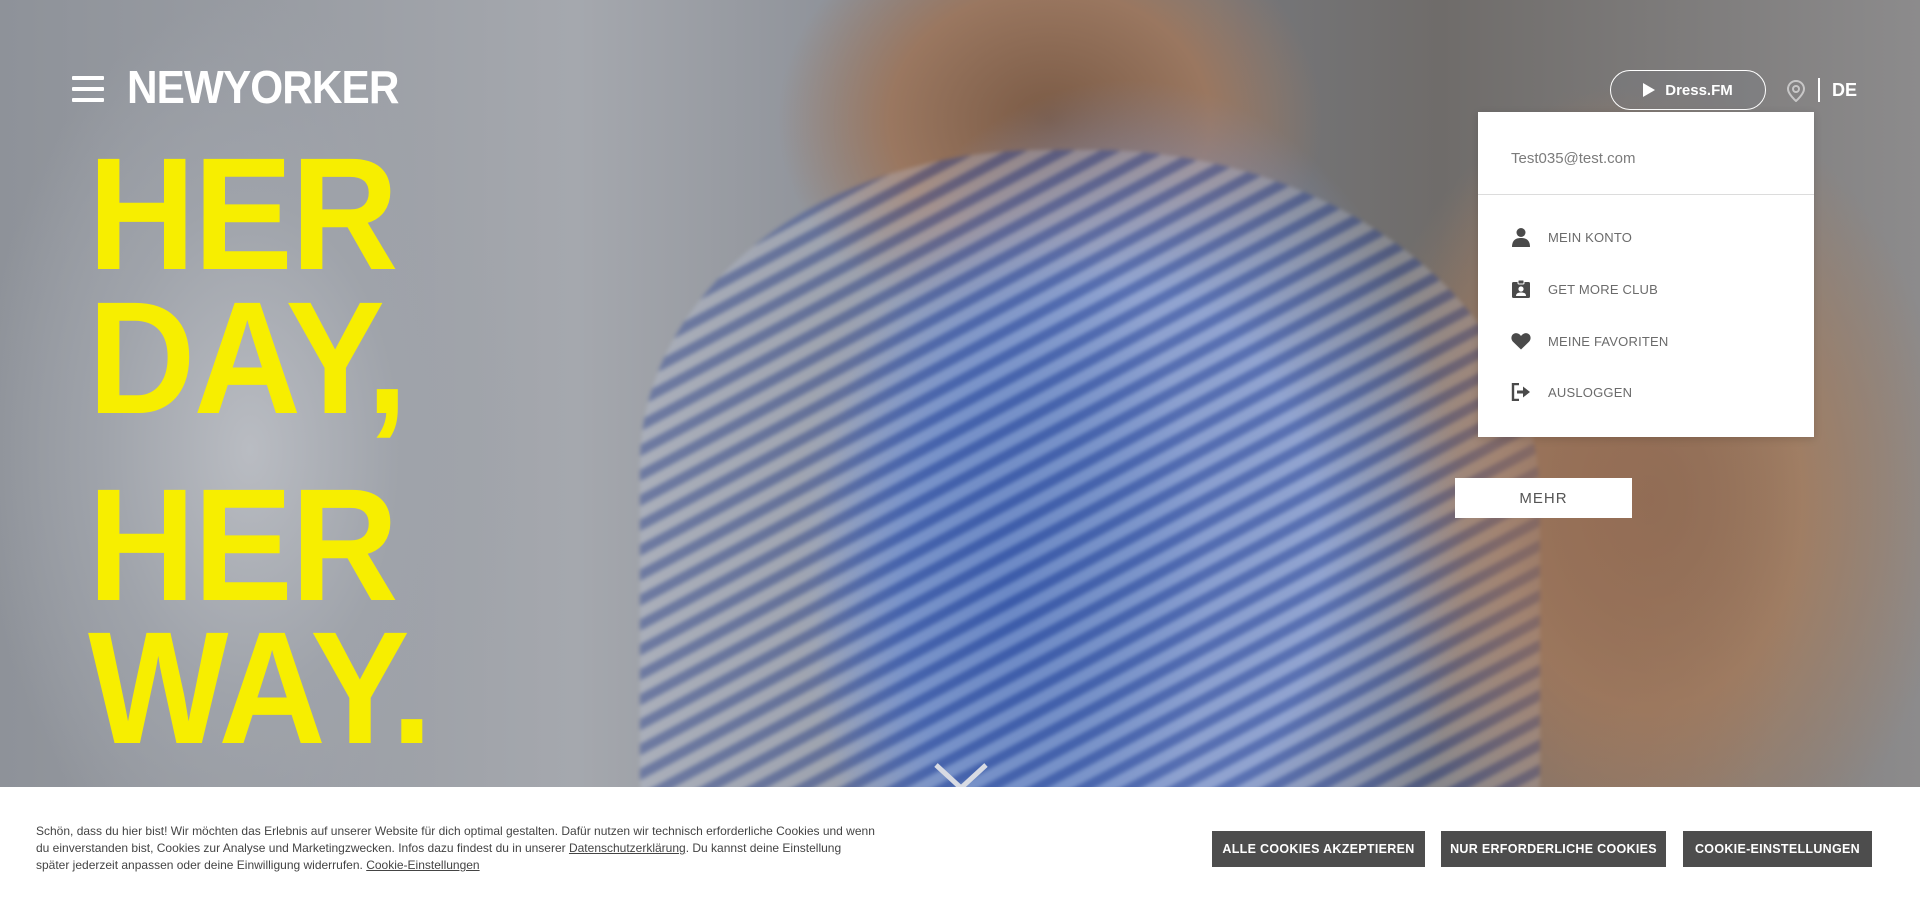  Describe the element at coordinates (1553, 849) in the screenshot. I see `necessary-cookies-only-button: NUR ERFORDERLICHE COOKIES` at that location.